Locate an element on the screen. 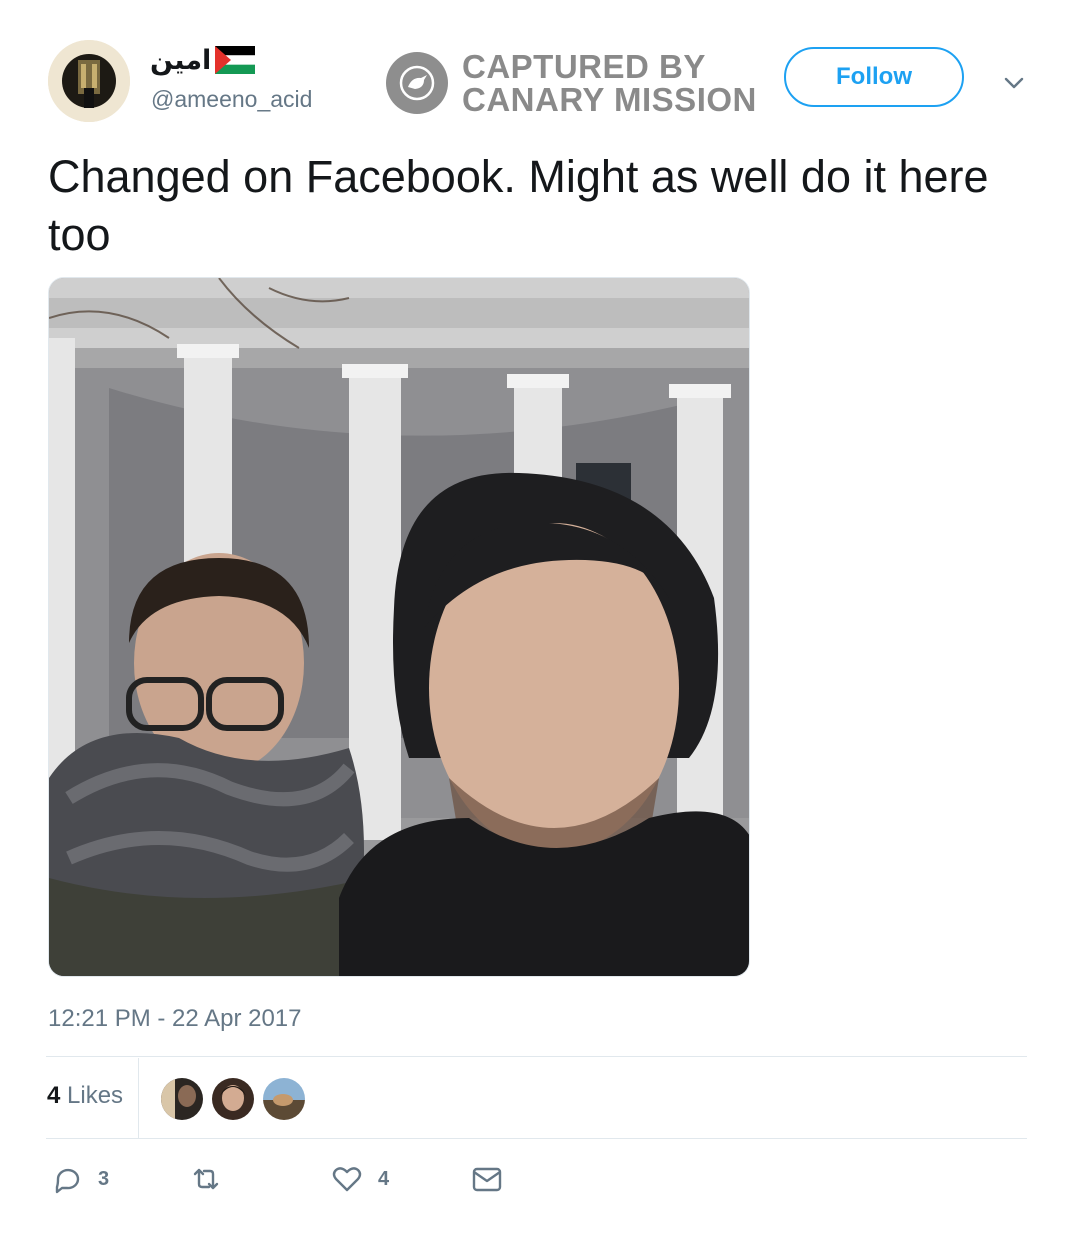  like-action: 4 is located at coordinates (359, 1179).